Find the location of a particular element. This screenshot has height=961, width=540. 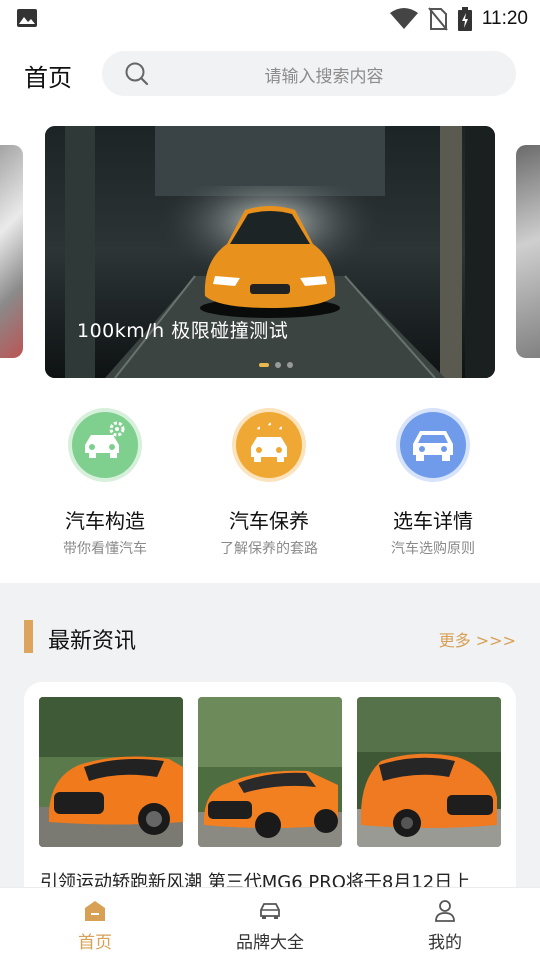

battery-charging-icon is located at coordinates (464, 19).